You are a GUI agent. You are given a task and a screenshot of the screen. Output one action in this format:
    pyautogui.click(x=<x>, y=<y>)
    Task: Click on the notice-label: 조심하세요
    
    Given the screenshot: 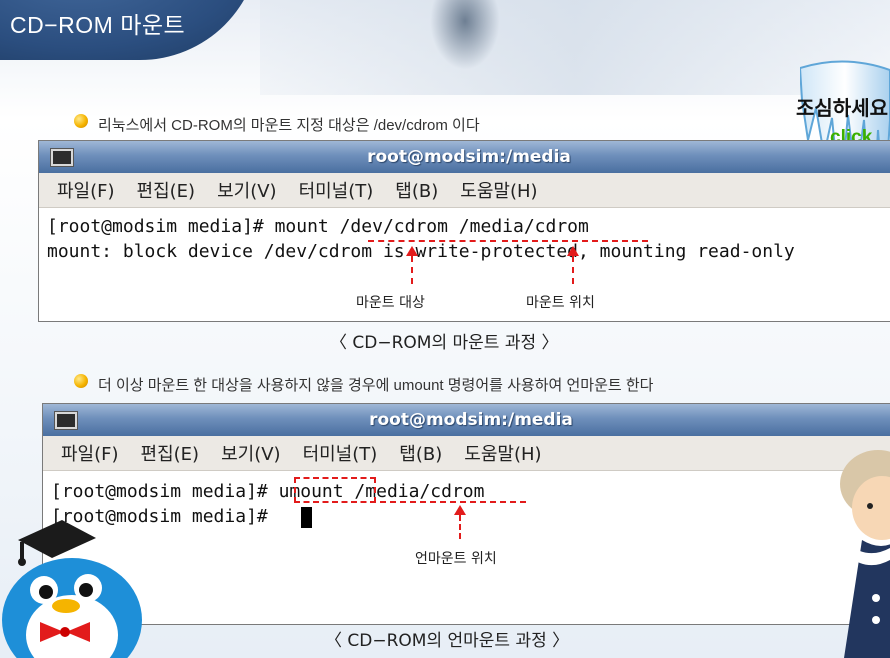 What is the action you would take?
    pyautogui.click(x=842, y=108)
    